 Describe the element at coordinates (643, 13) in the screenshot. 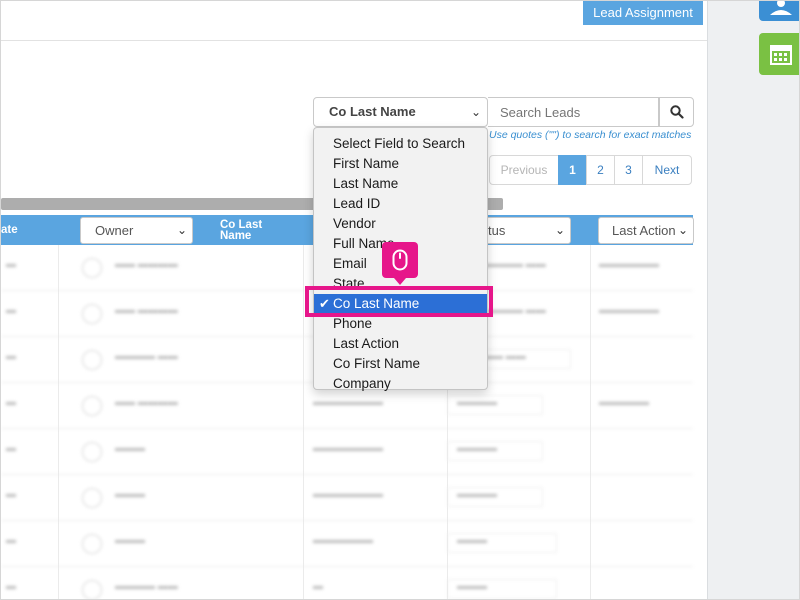

I see `lead-assignment-button: Lead Assignment` at that location.